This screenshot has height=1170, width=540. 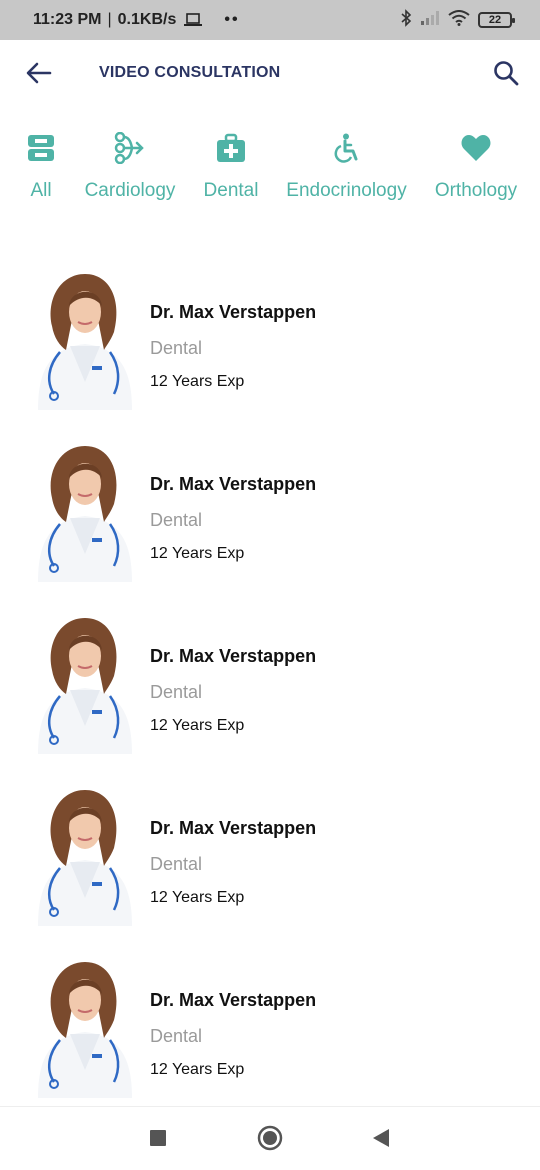 I want to click on status-right: 22, so click(x=457, y=20).